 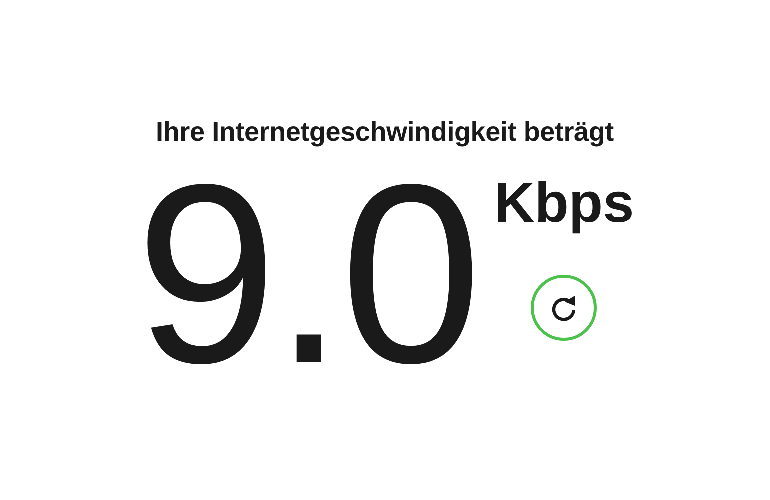 What do you see at coordinates (385, 132) in the screenshot?
I see `heading: Ihre Internetgeschwindigkeit beträgt` at bounding box center [385, 132].